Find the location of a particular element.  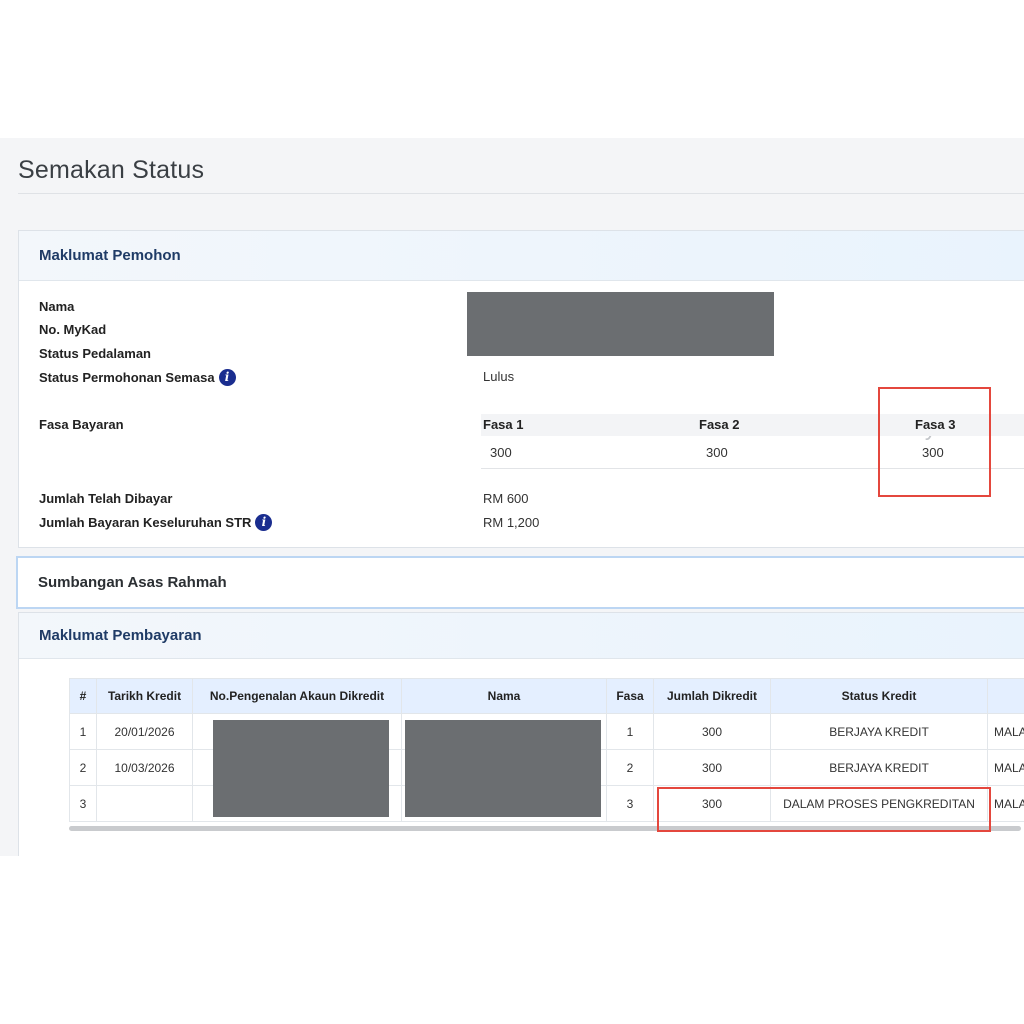

fasa-cell: 2 is located at coordinates (630, 767).